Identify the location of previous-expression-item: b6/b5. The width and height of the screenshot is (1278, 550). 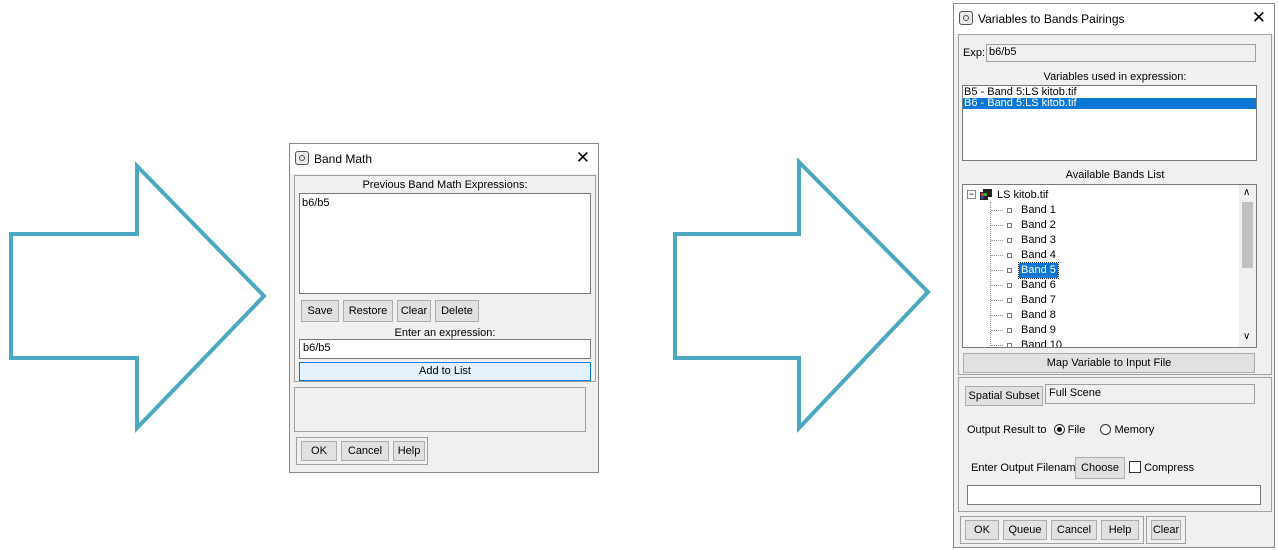
(445, 203).